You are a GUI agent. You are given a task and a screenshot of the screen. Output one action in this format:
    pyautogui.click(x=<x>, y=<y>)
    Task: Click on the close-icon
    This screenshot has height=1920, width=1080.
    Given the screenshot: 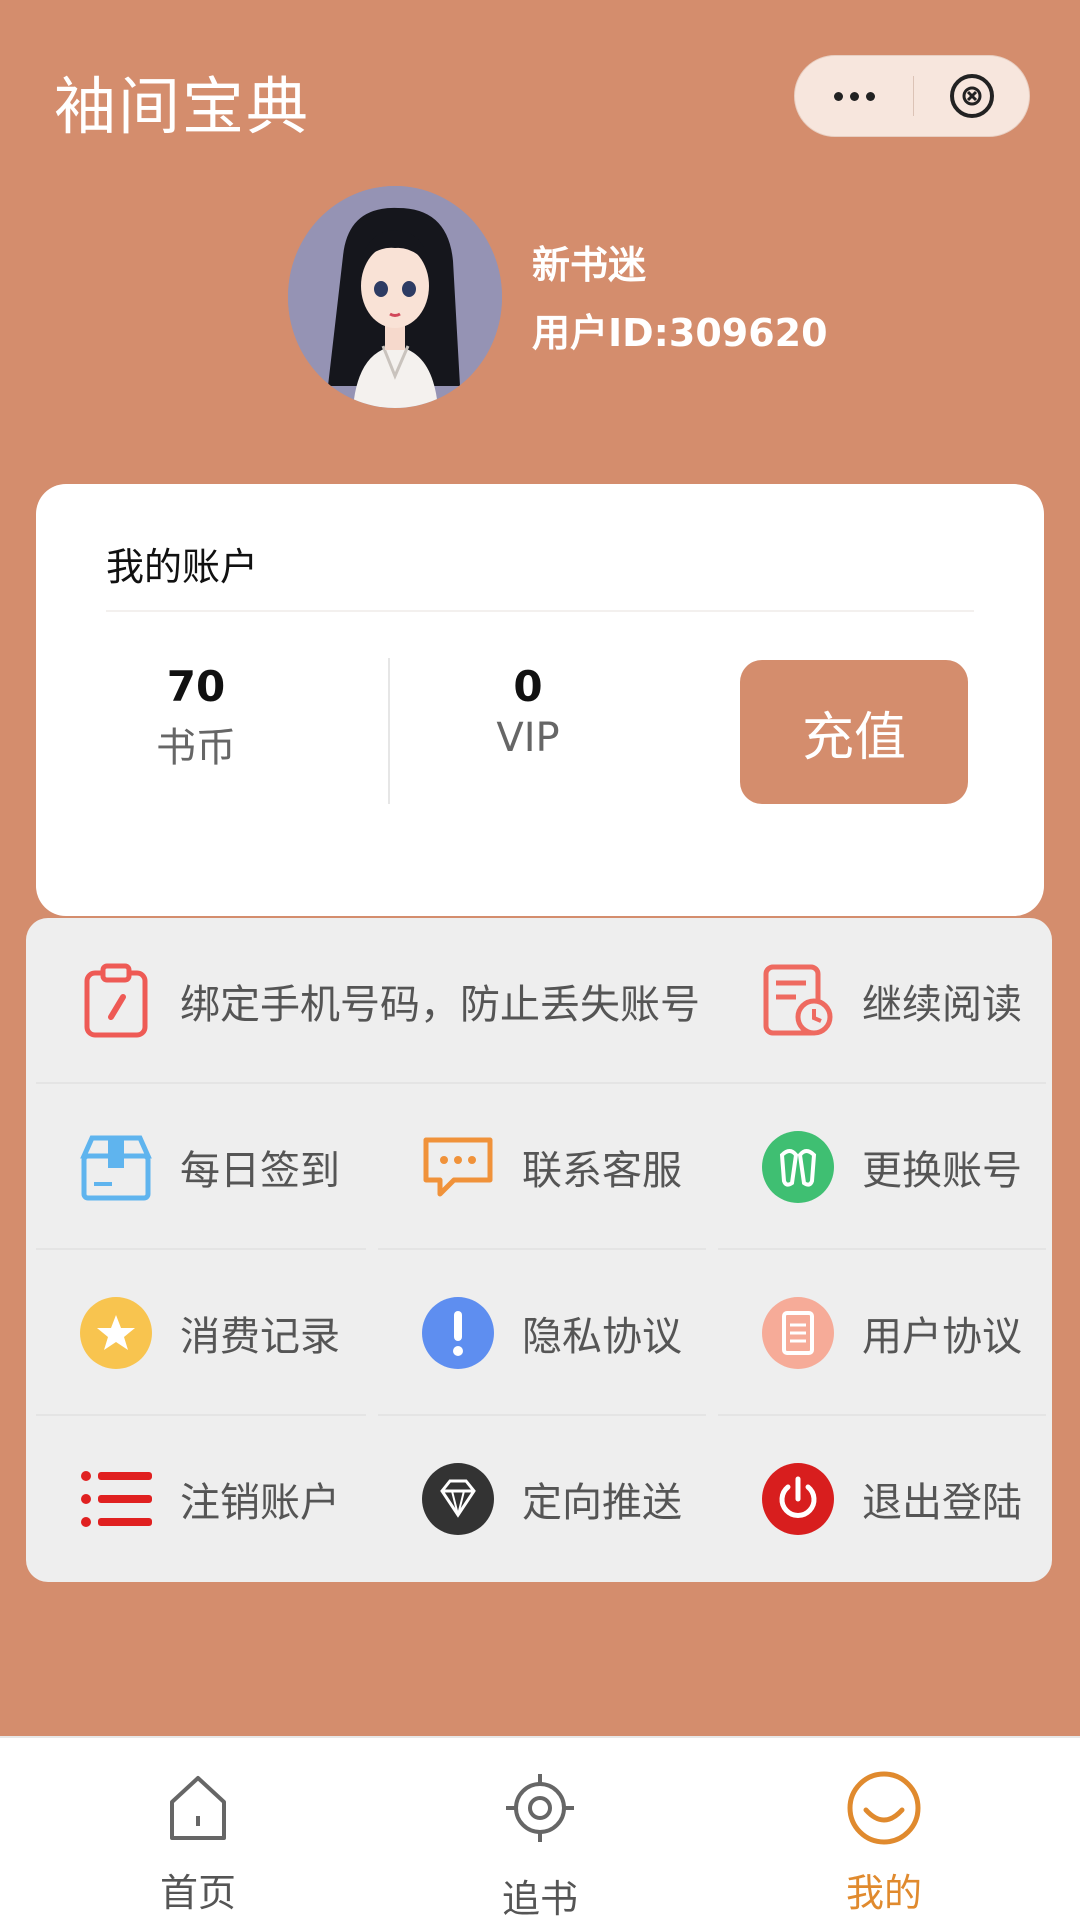 What is the action you would take?
    pyautogui.click(x=971, y=96)
    